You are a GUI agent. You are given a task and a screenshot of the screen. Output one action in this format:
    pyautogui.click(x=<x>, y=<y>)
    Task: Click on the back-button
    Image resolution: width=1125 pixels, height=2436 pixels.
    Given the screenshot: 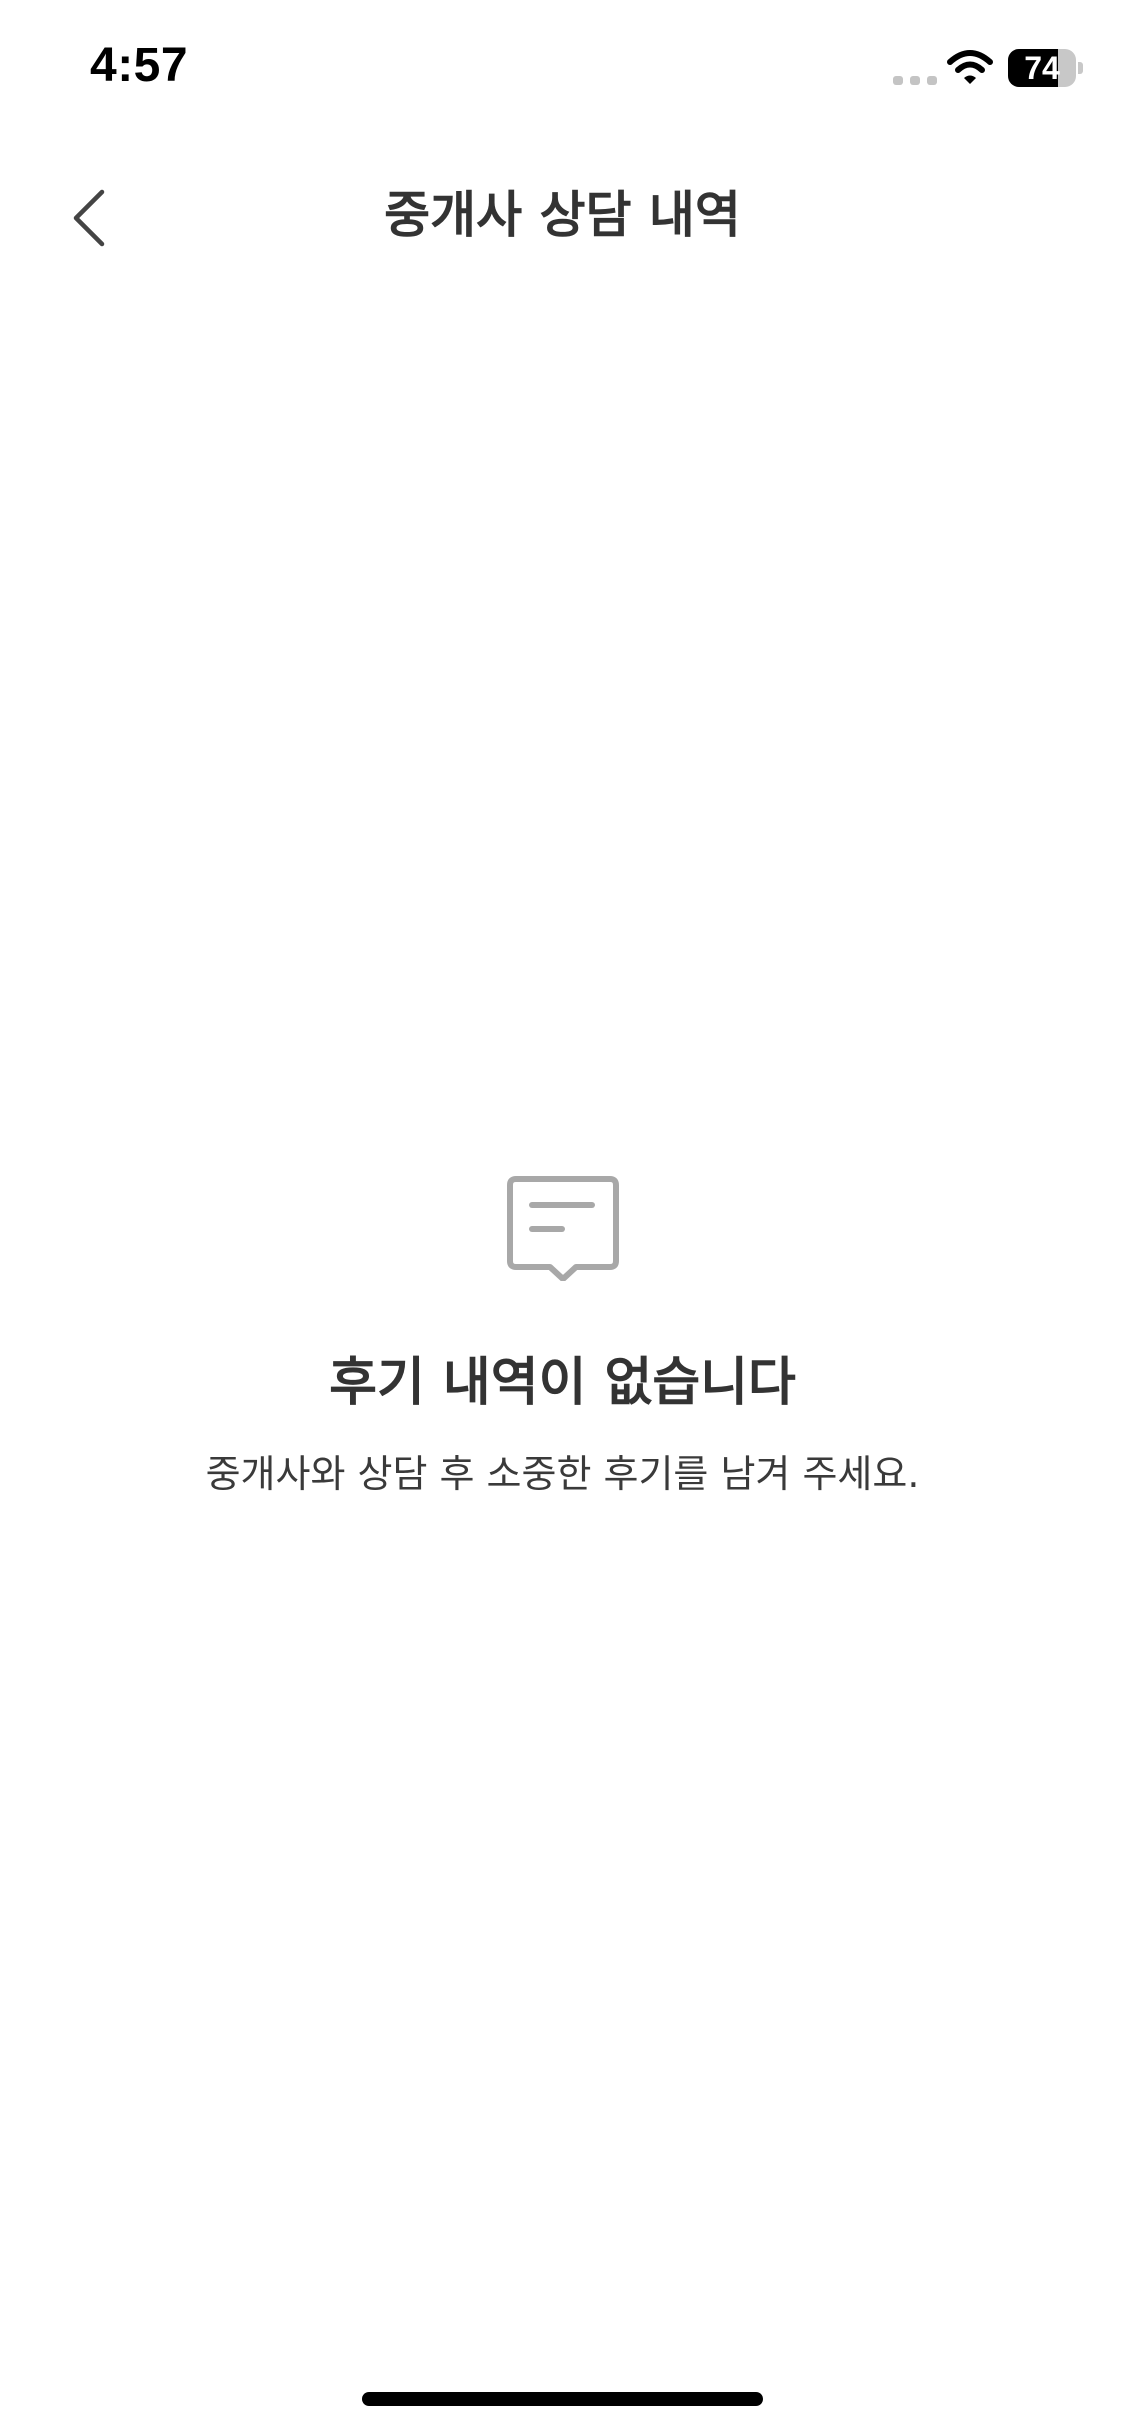 What is the action you would take?
    pyautogui.click(x=95, y=215)
    